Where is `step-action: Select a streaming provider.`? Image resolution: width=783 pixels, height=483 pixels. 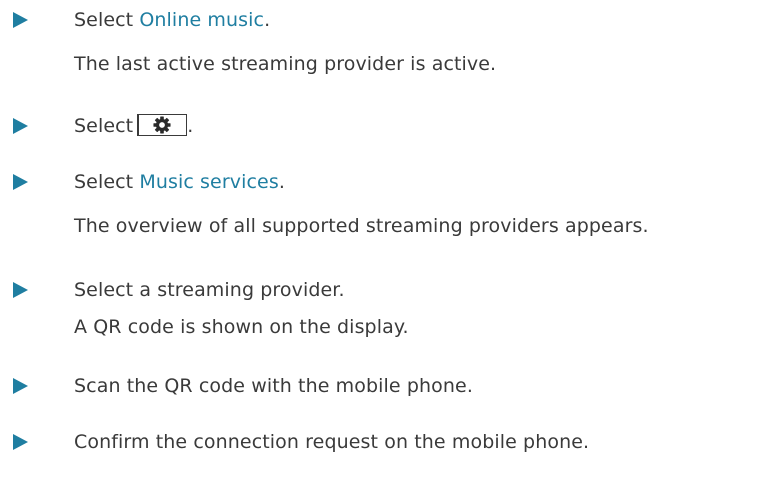 step-action: Select a streaming provider. is located at coordinates (209, 290).